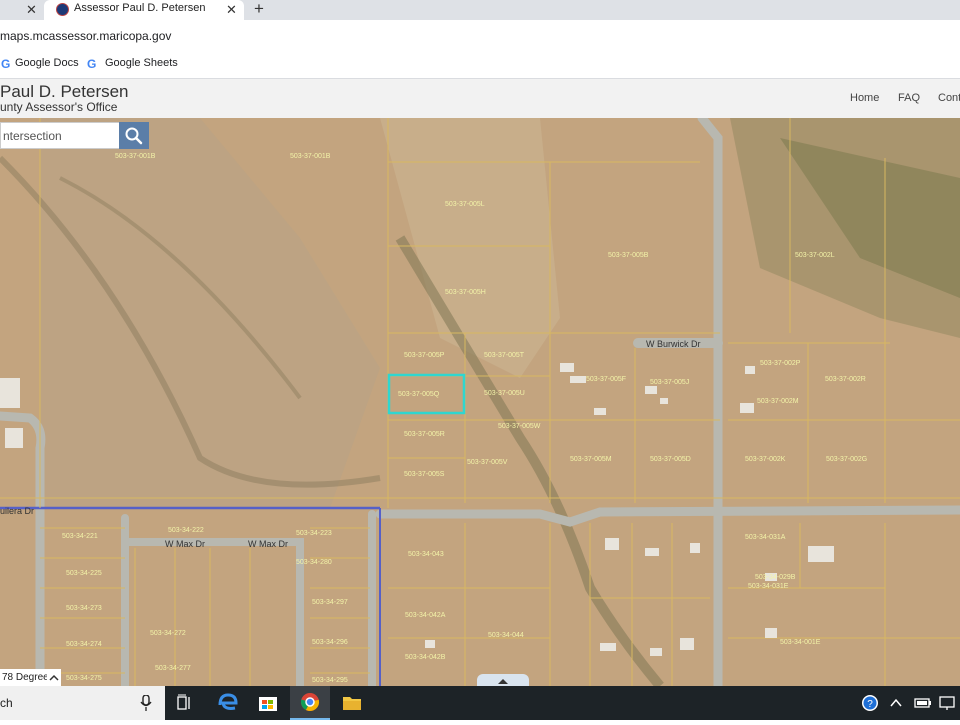 This screenshot has height=725, width=960. What do you see at coordinates (424, 434) in the screenshot?
I see `parcel-label: 503-37-005R` at bounding box center [424, 434].